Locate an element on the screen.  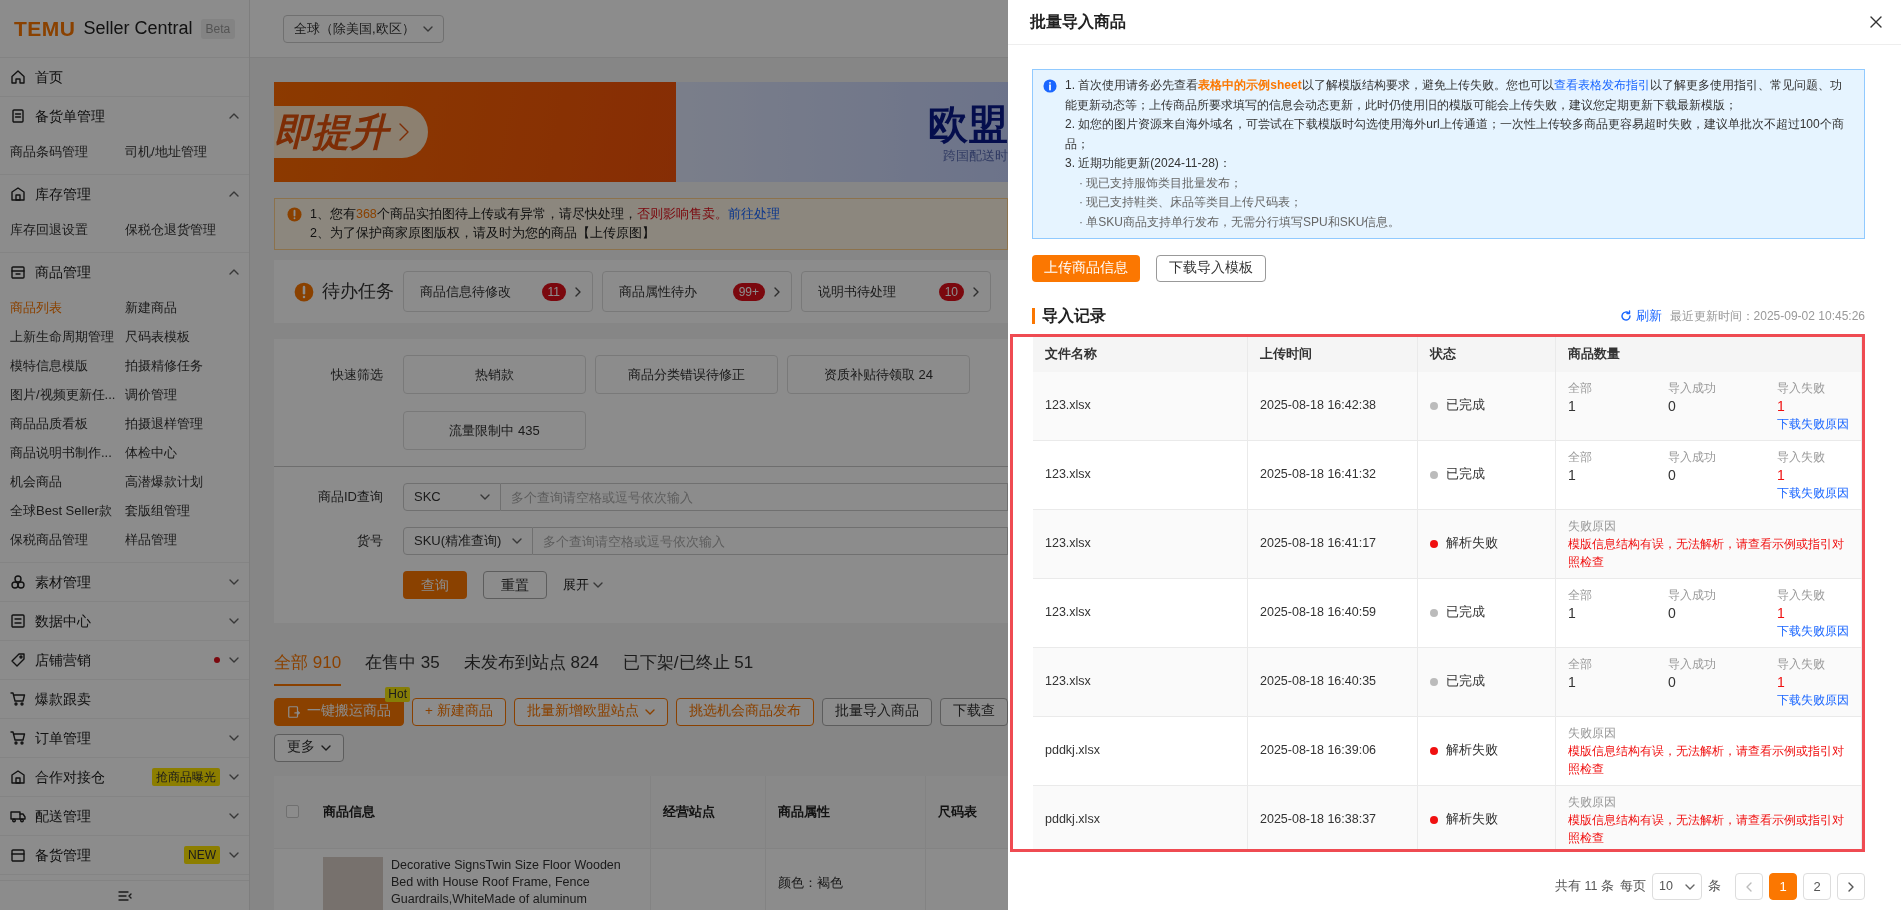
sidebar-item: 订单管理 is located at coordinates (124, 738).